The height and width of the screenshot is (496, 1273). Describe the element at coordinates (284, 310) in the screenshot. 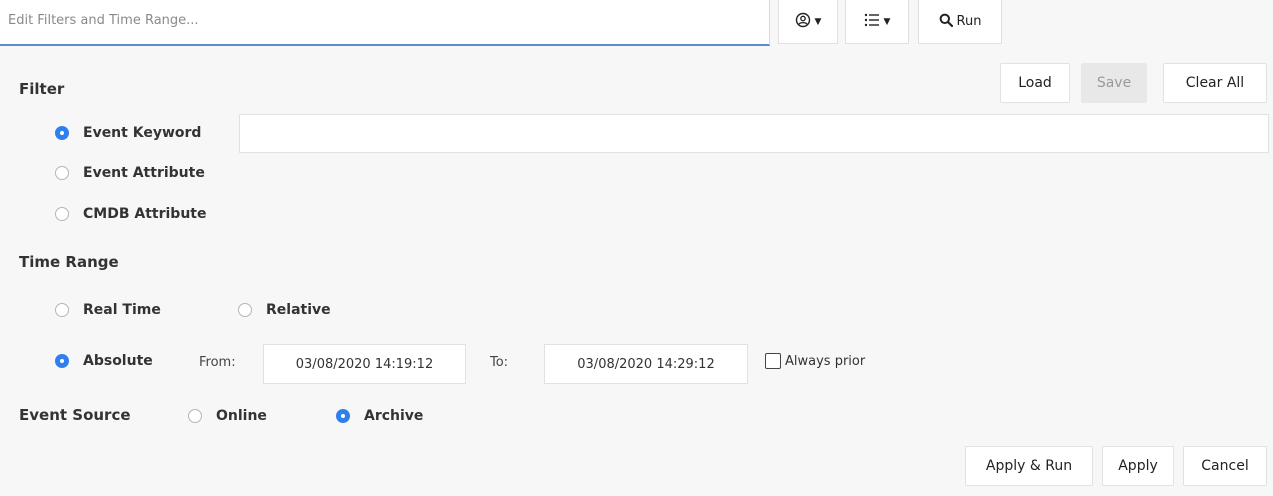

I see `radio-relative: Relative` at that location.